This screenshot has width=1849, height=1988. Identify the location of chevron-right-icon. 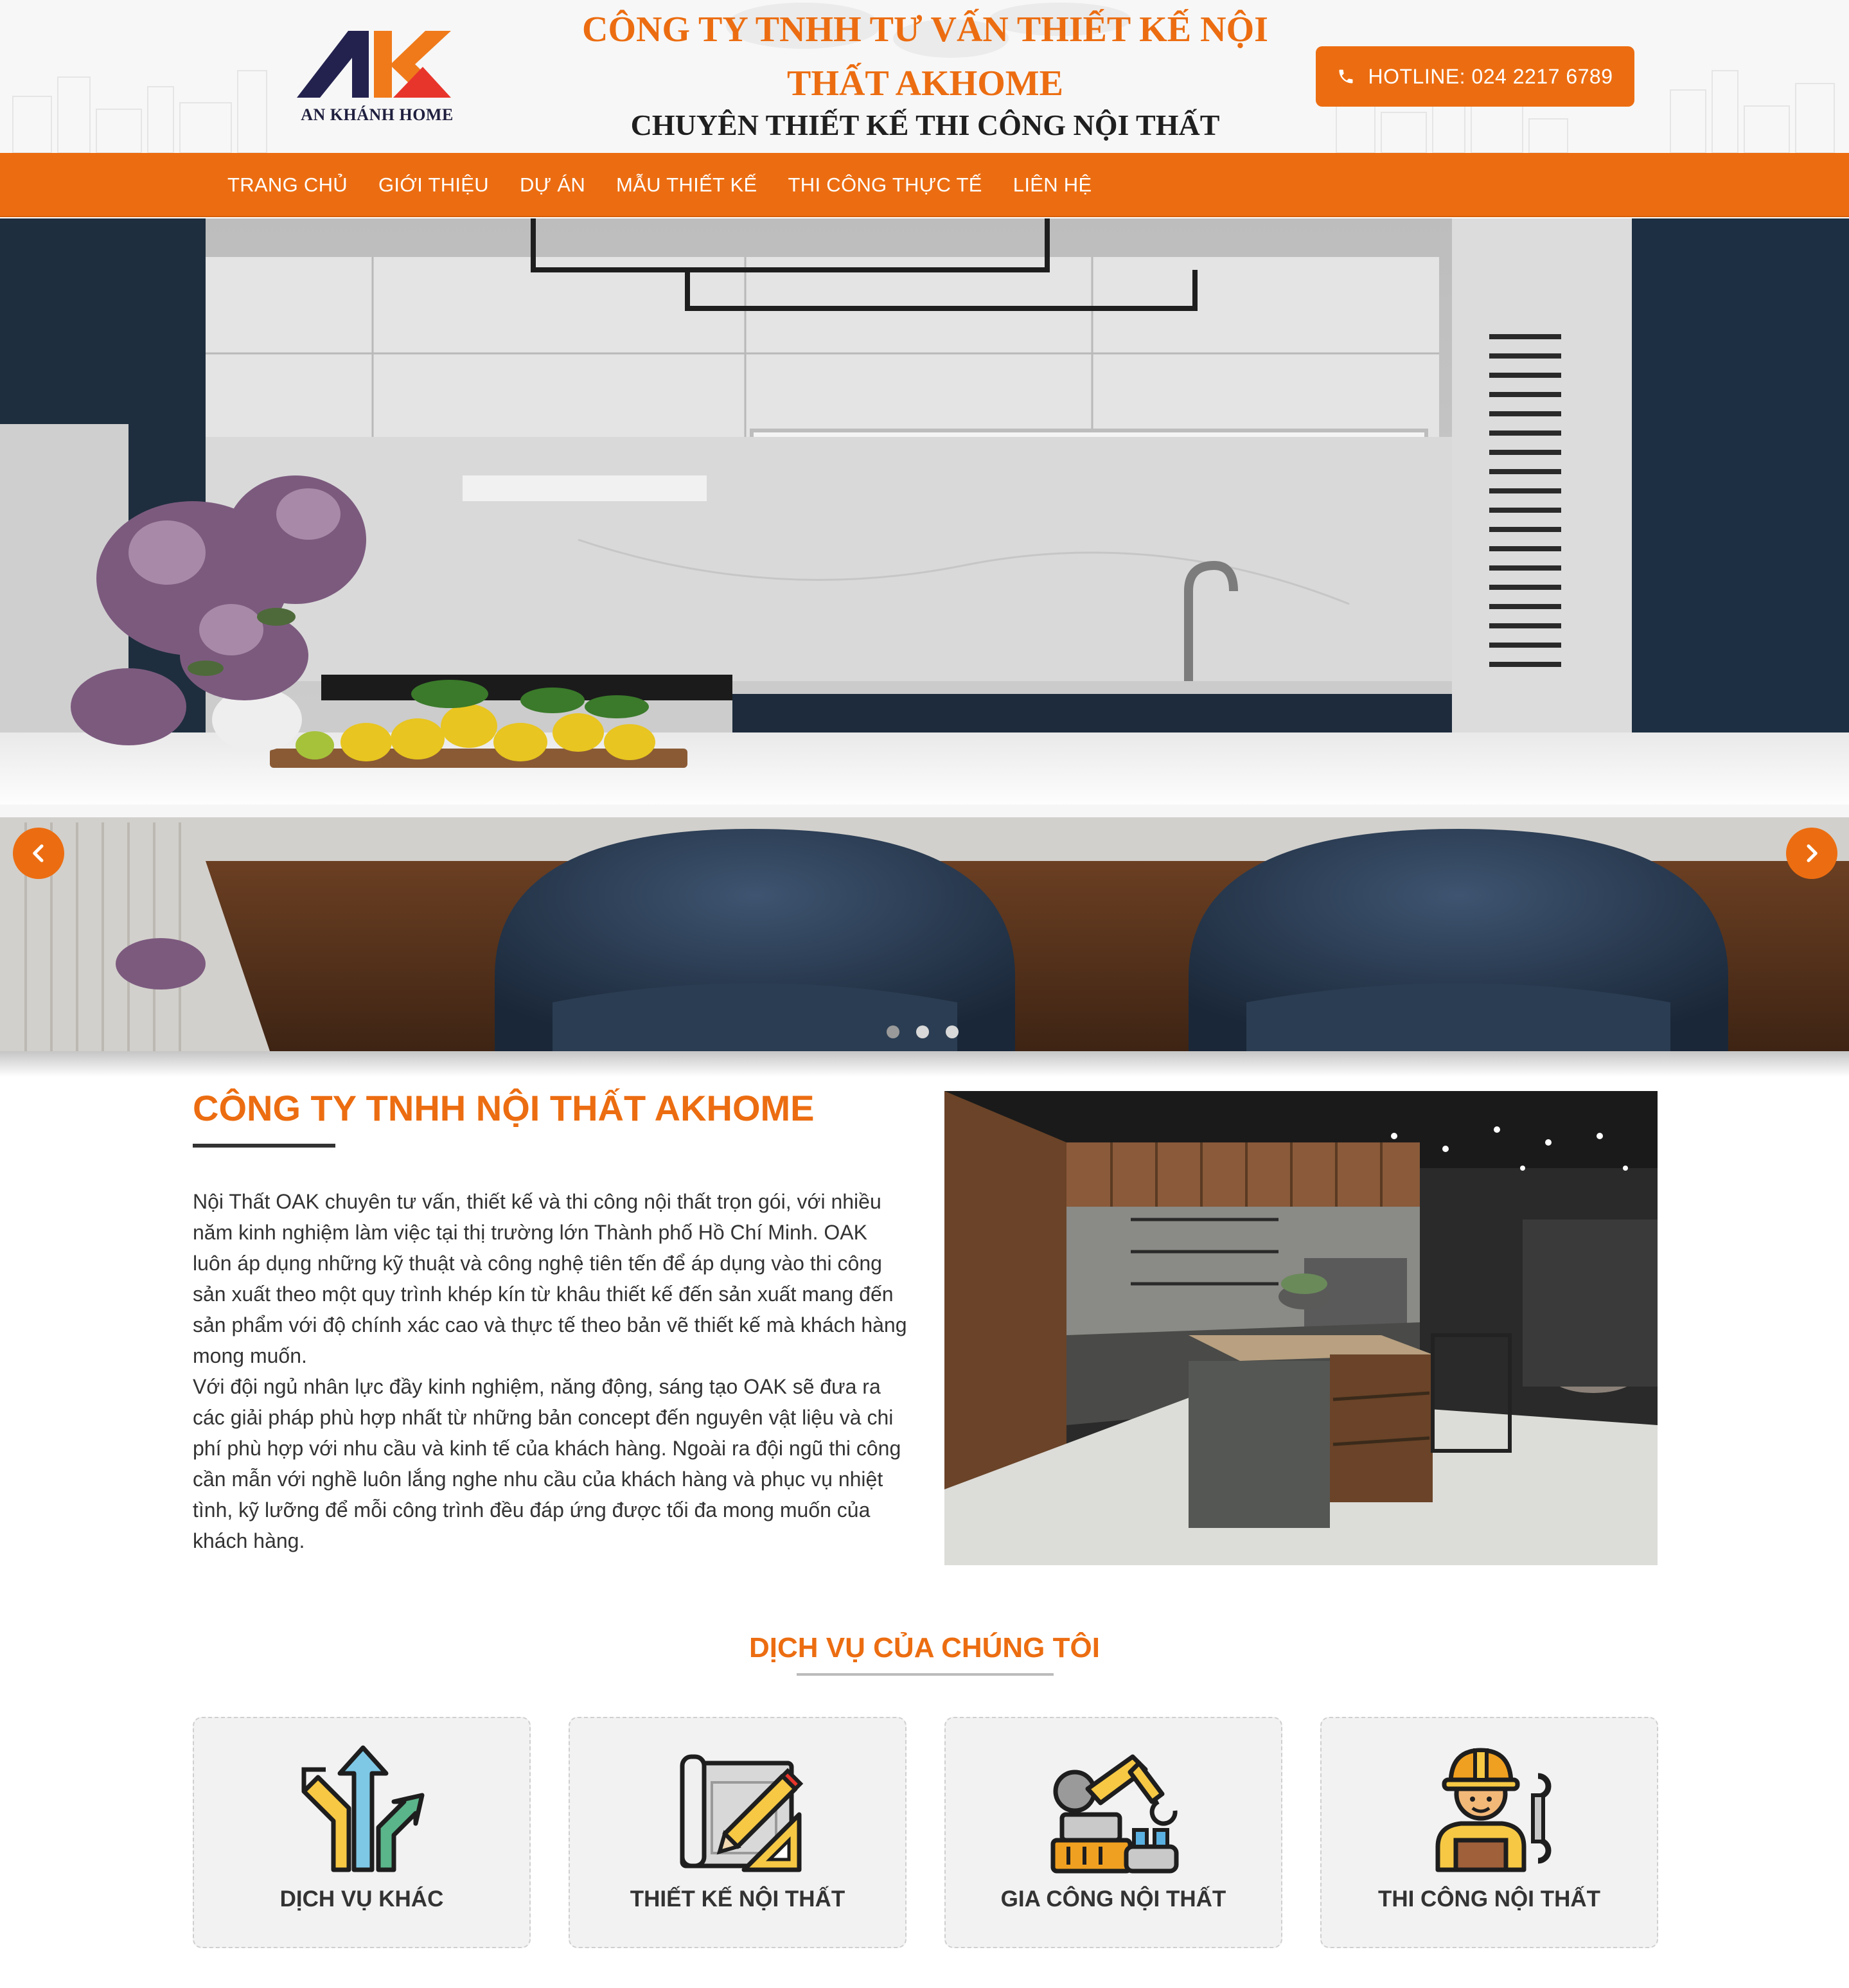
(1813, 853).